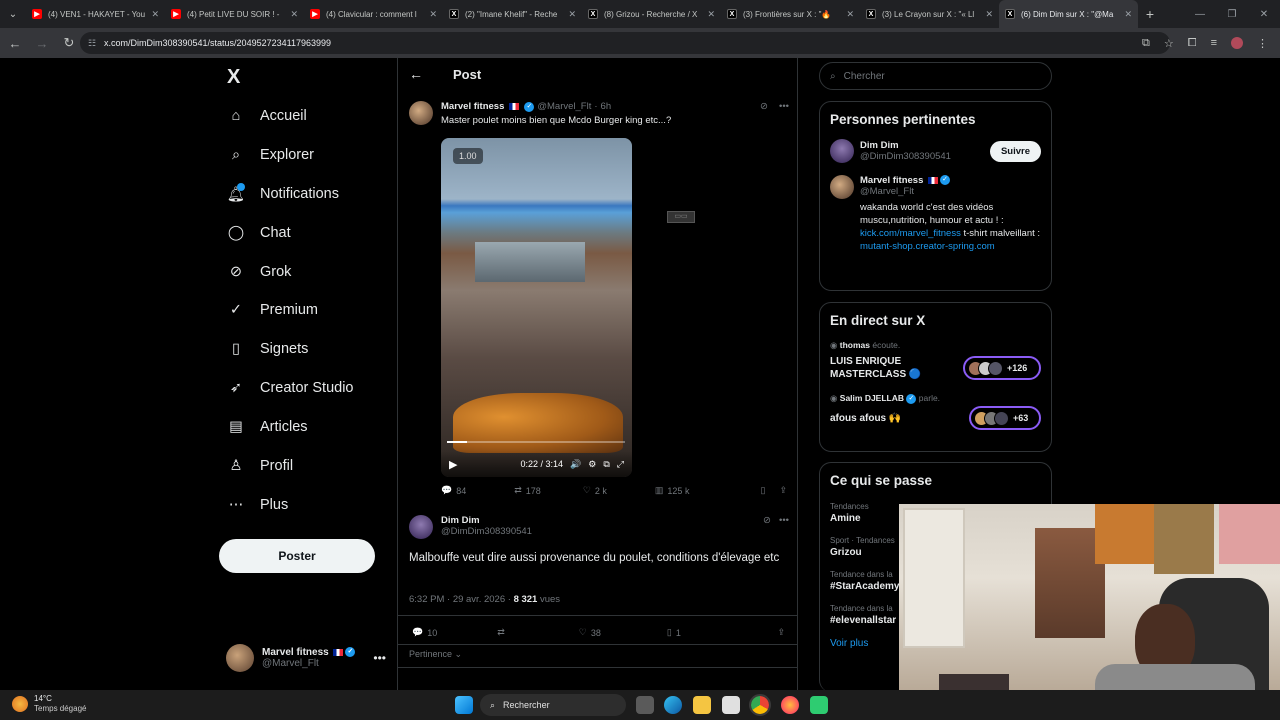 This screenshot has height=720, width=1280. I want to click on minimize-icon: —, so click(1200, 14).